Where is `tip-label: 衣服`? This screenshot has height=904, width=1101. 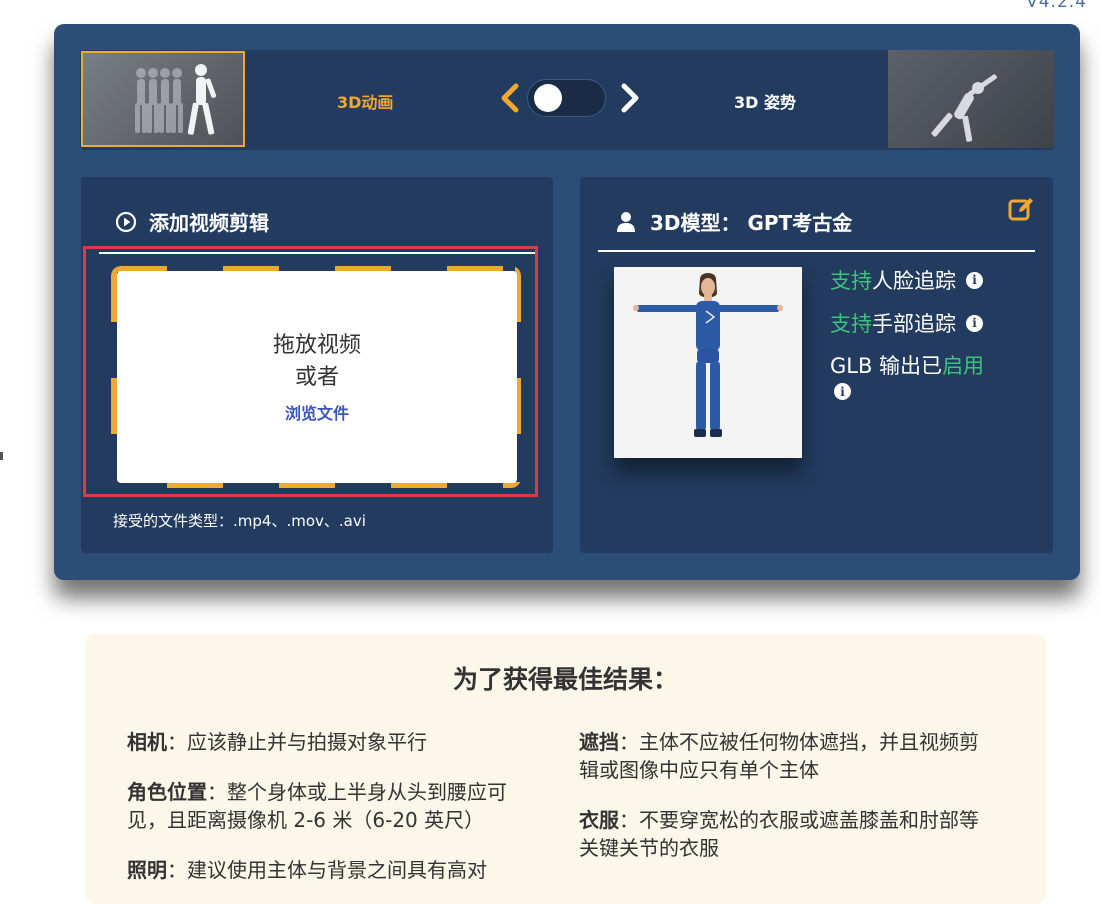
tip-label: 衣服 is located at coordinates (599, 820).